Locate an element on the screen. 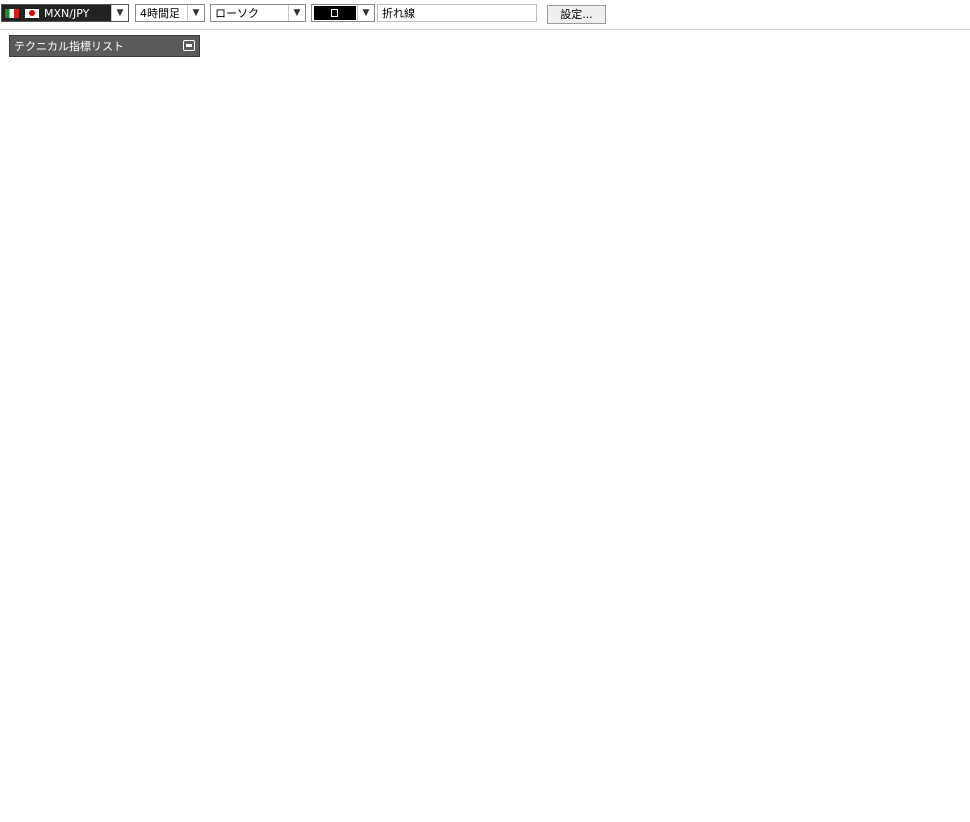 The image size is (970, 822). price-label: 9.185 is located at coordinates (545, 207).